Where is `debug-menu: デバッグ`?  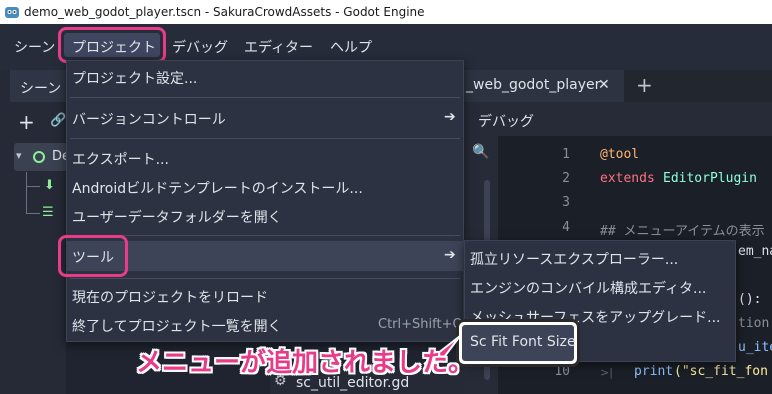 debug-menu: デバッグ is located at coordinates (506, 121).